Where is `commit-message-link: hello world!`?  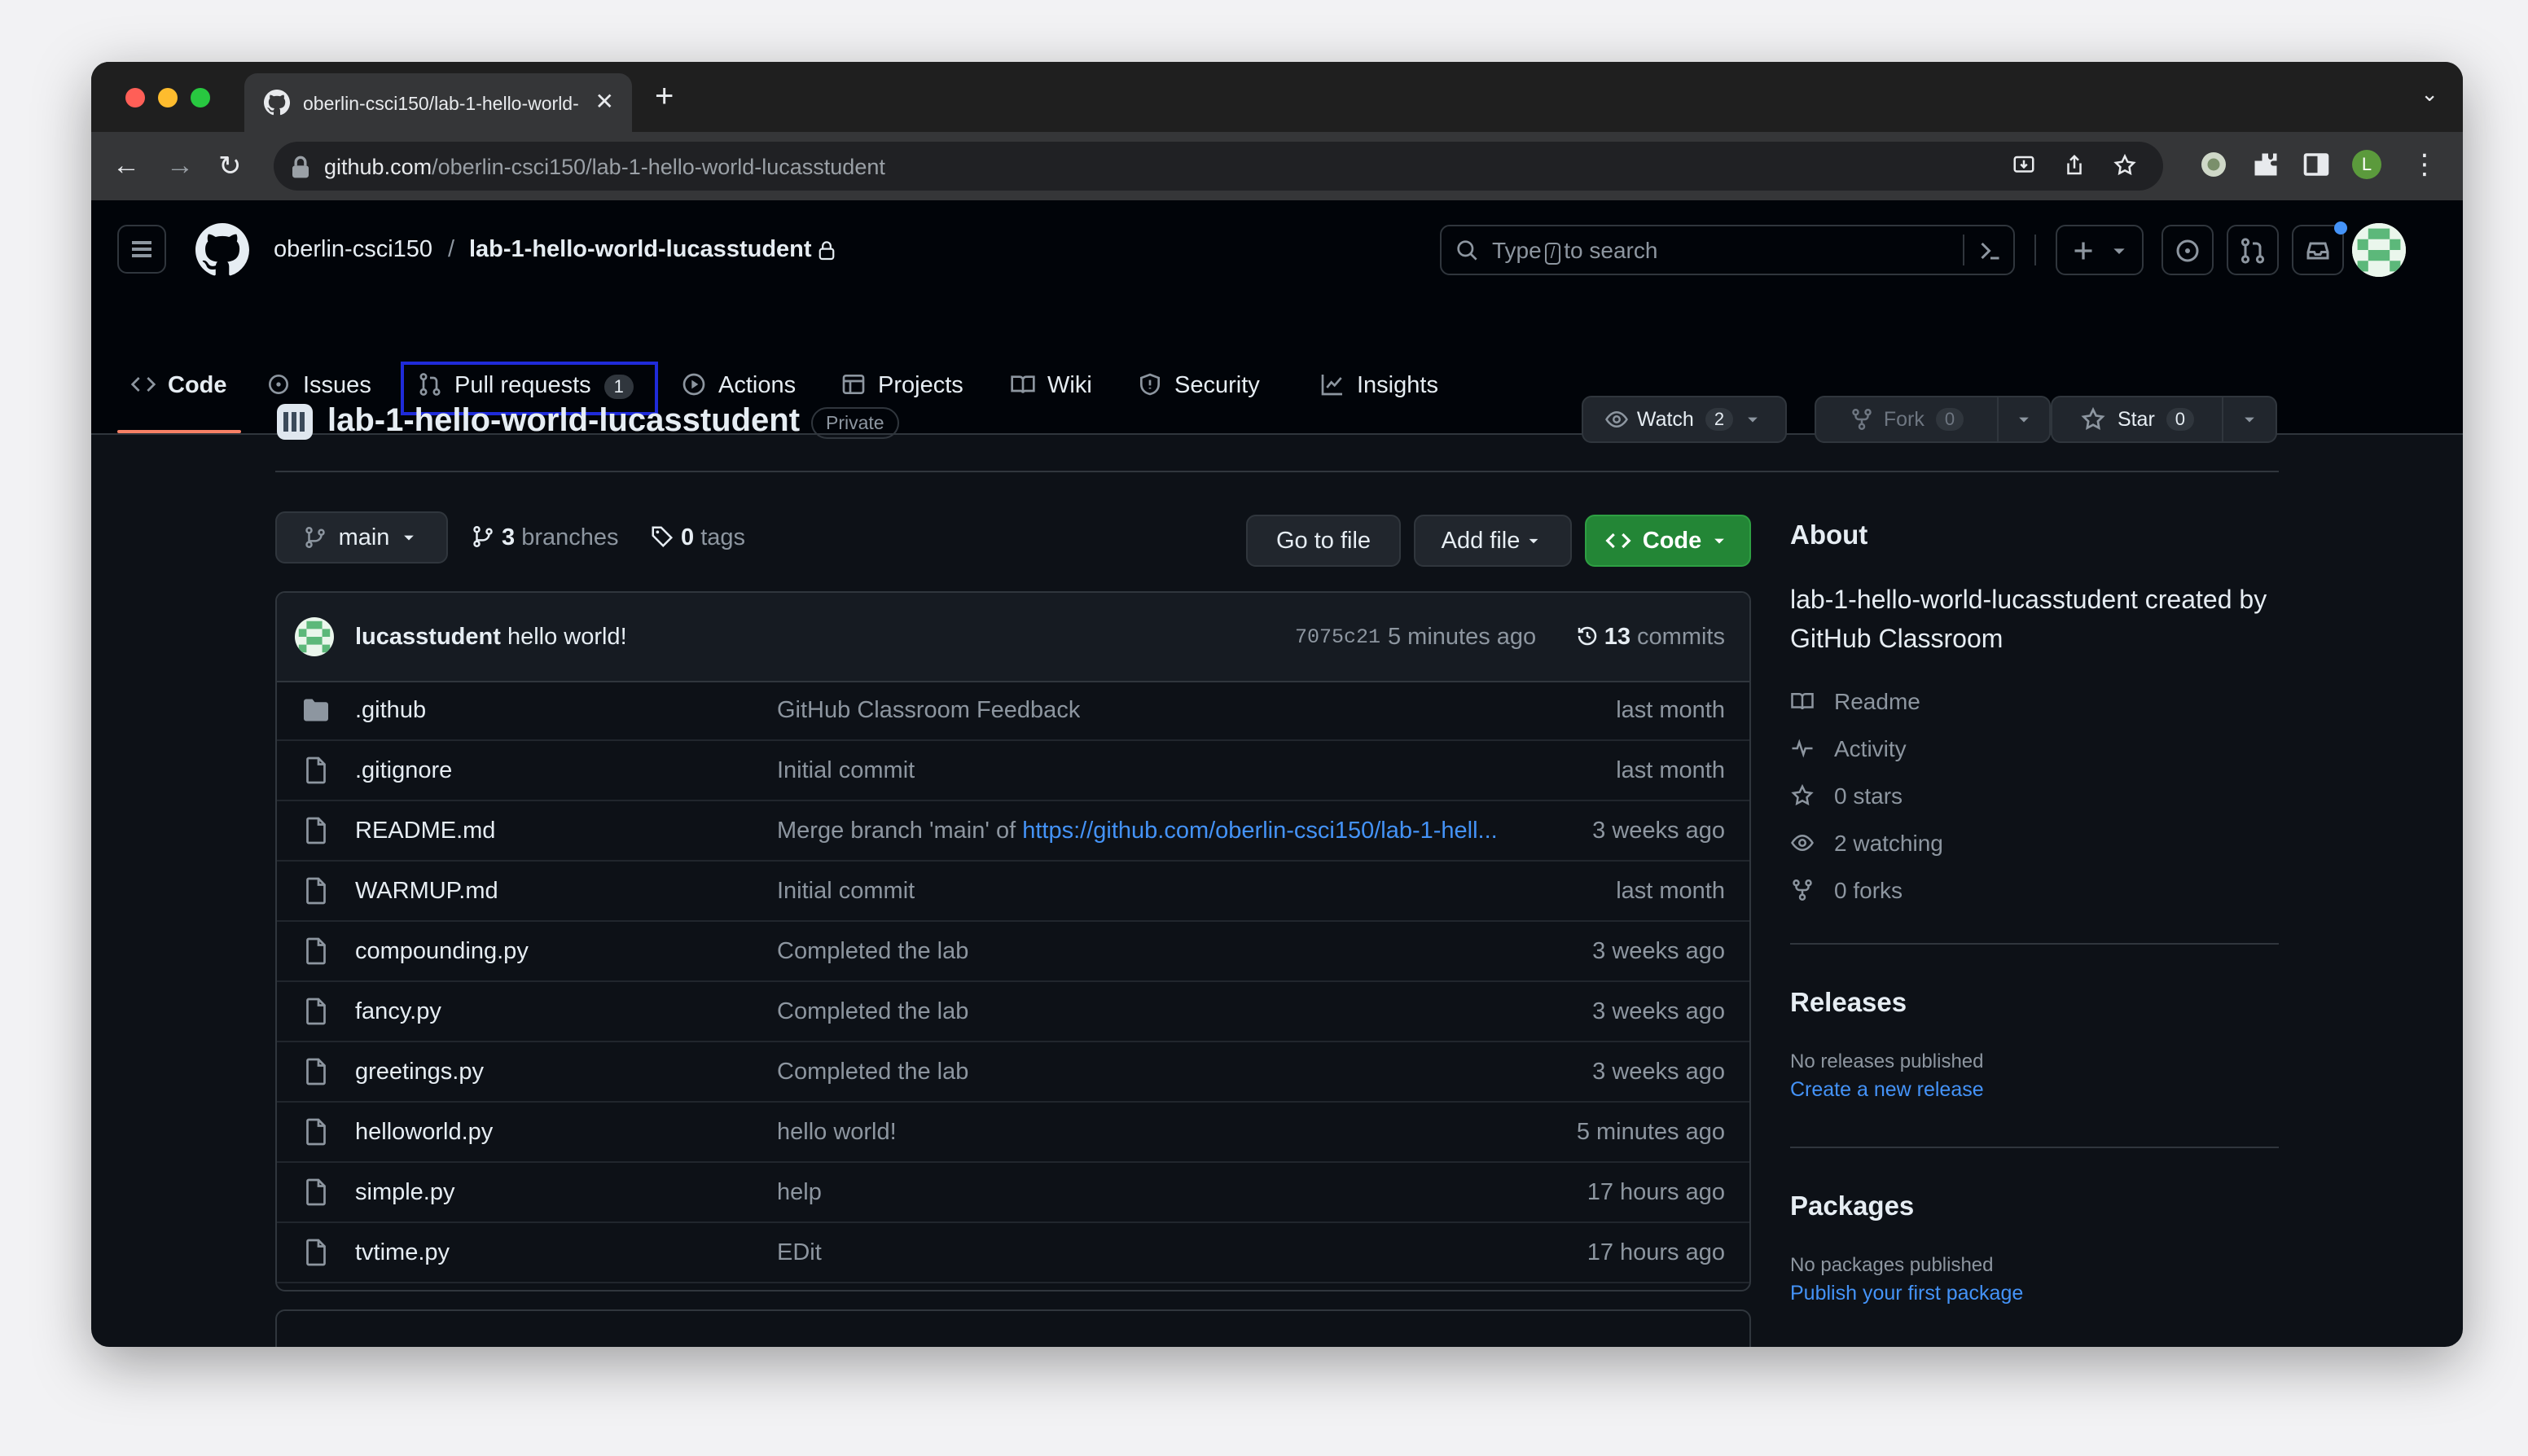
commit-message-link: hello world! is located at coordinates (567, 637).